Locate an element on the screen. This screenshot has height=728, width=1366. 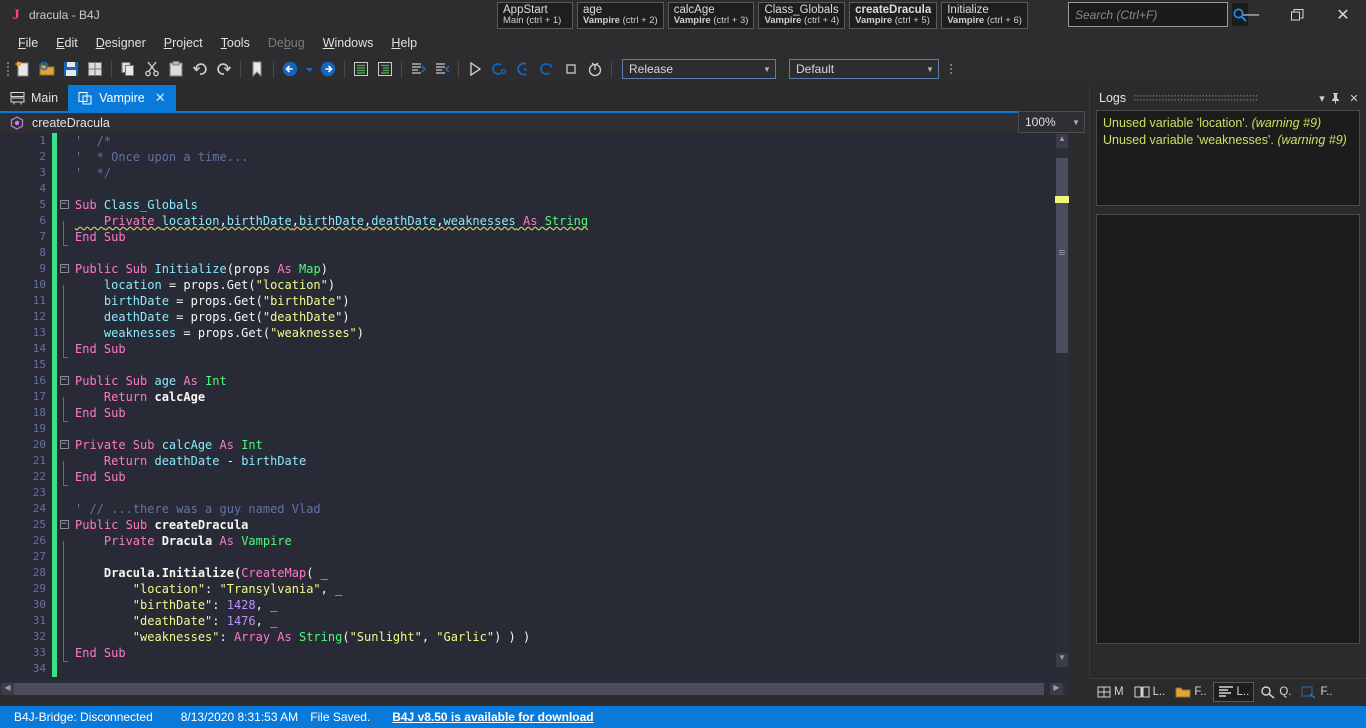
toolbar-overflow-grip is located at coordinates (950, 69).